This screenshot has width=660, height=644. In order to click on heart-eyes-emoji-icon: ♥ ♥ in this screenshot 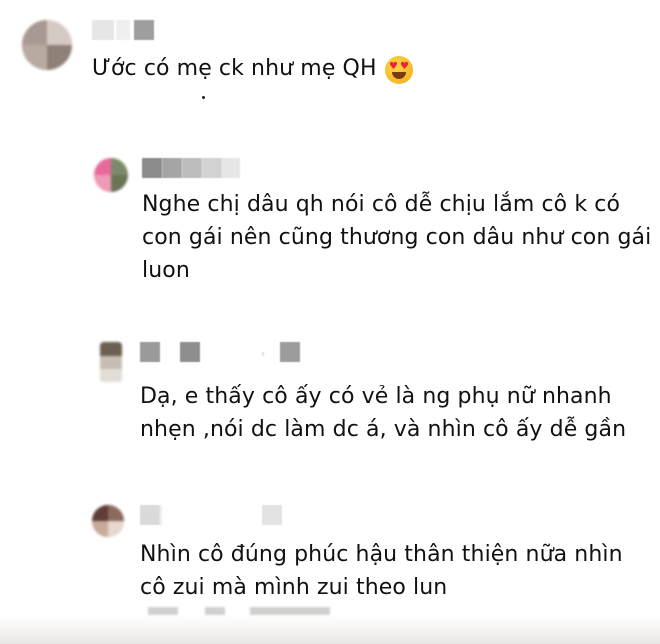, I will do `click(399, 70)`.